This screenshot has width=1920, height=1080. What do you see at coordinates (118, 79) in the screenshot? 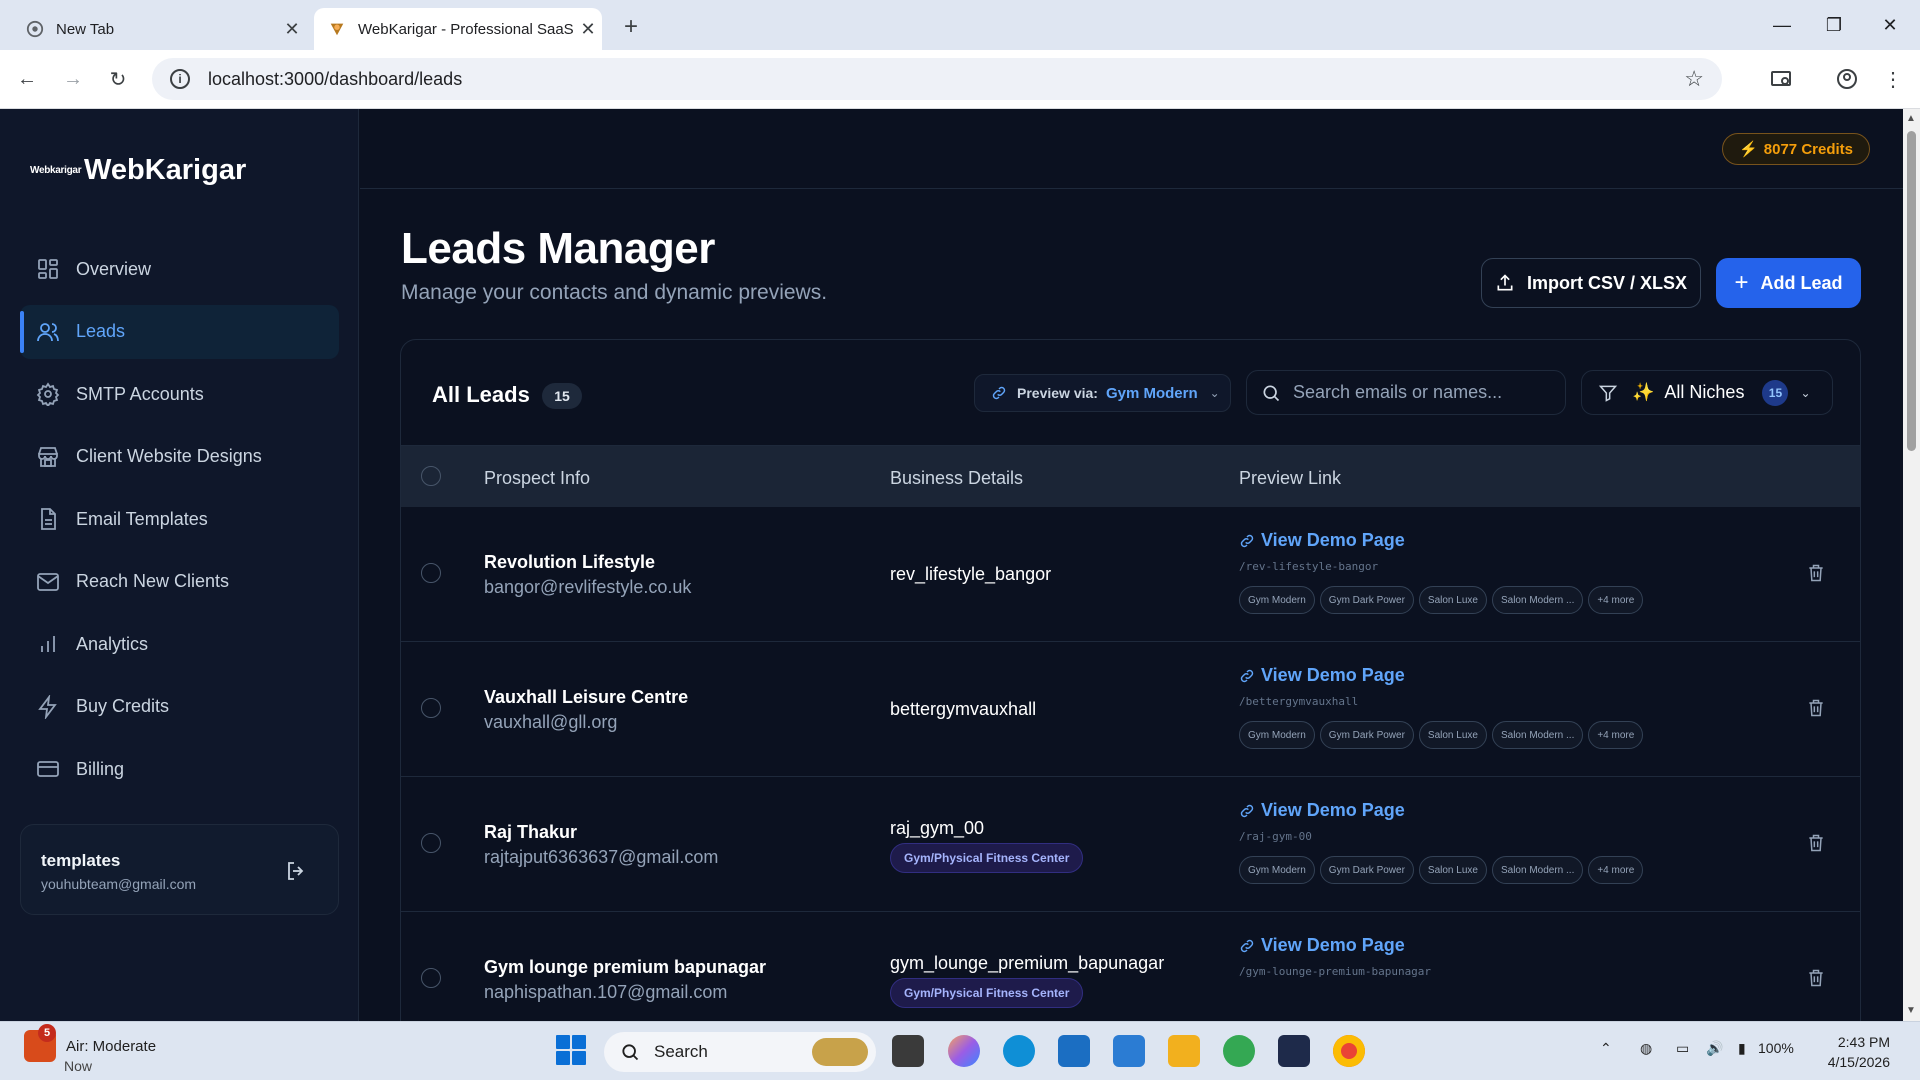
I see `reload-icon: ↻` at bounding box center [118, 79].